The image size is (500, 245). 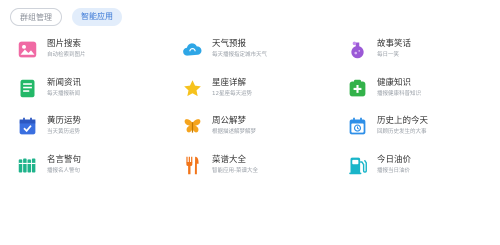 I want to click on app-desc: 根据描述解梦解梦, so click(x=234, y=132).